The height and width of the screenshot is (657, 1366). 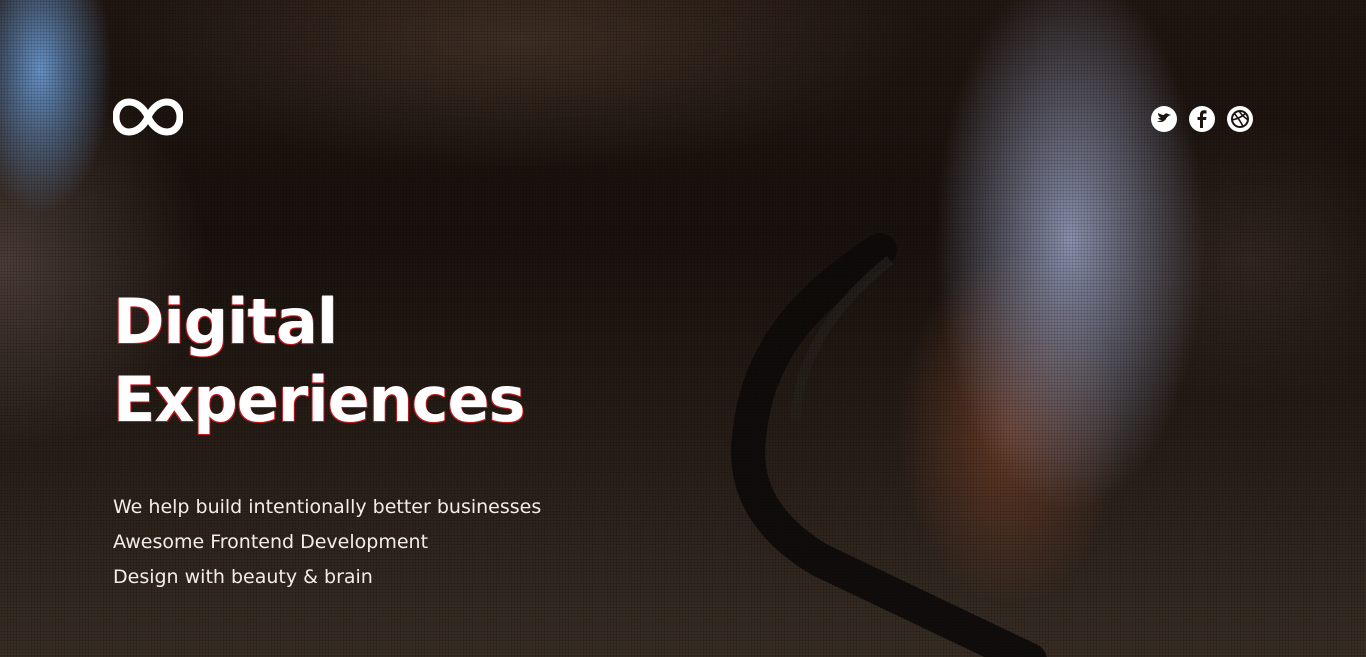 What do you see at coordinates (148, 117) in the screenshot?
I see `infinity-logo-icon` at bounding box center [148, 117].